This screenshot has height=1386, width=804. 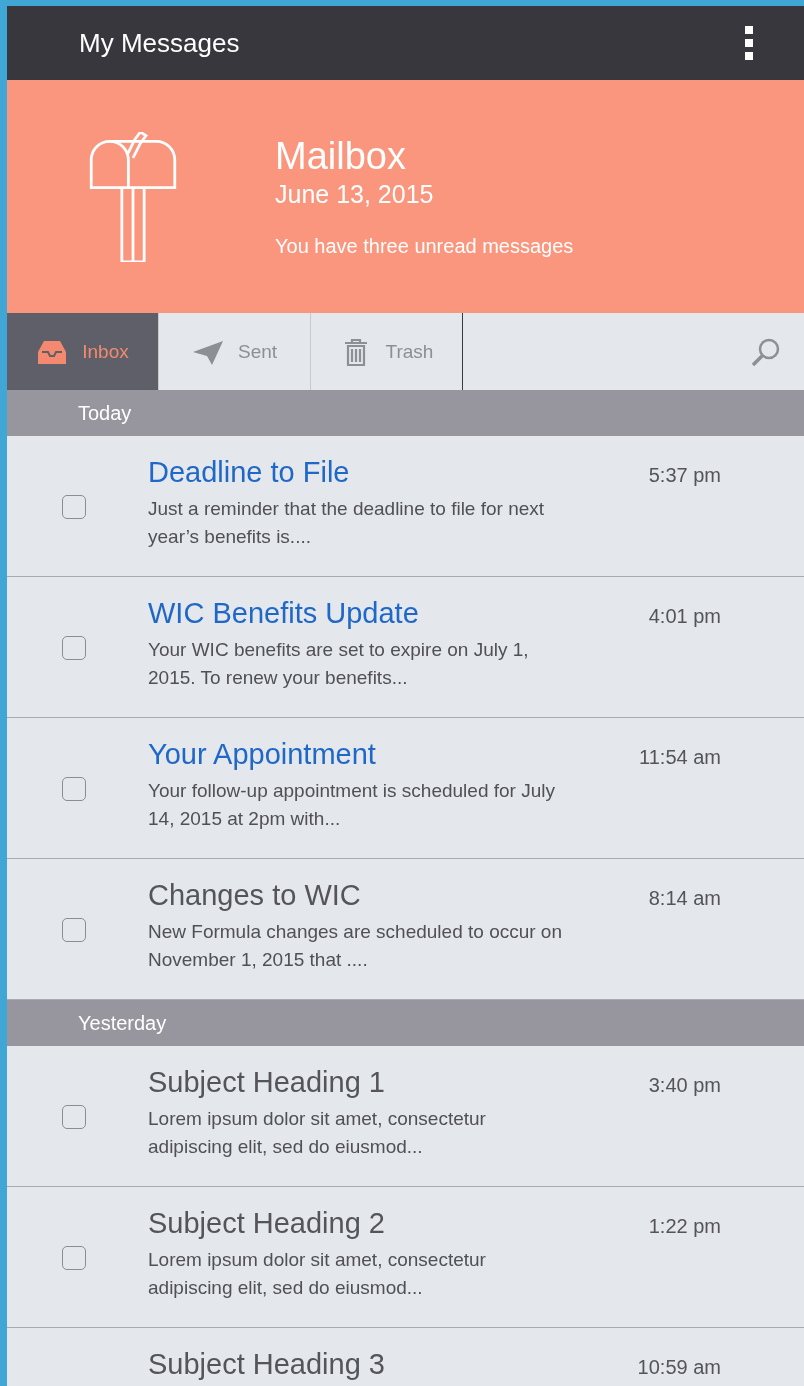 What do you see at coordinates (266, 1082) in the screenshot?
I see `message-subject: Subject Heading 1` at bounding box center [266, 1082].